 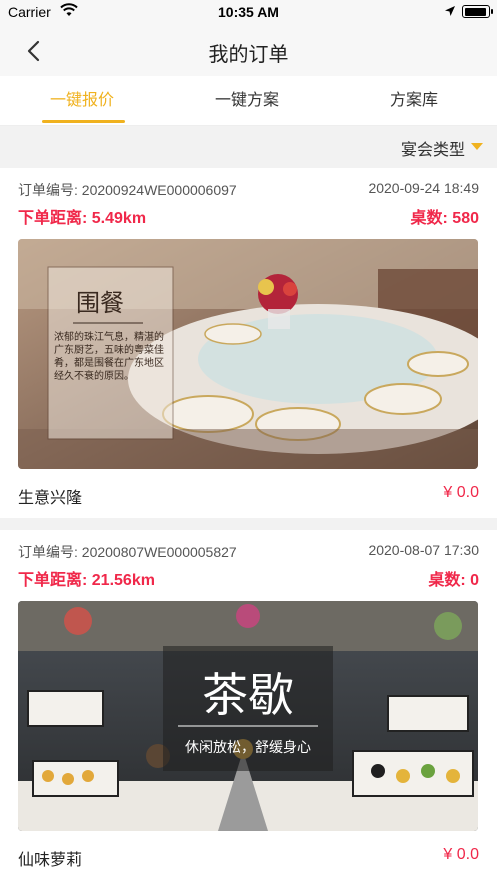 What do you see at coordinates (248, 748) in the screenshot?
I see `image-caption: 休闲放松，舒缓身心` at bounding box center [248, 748].